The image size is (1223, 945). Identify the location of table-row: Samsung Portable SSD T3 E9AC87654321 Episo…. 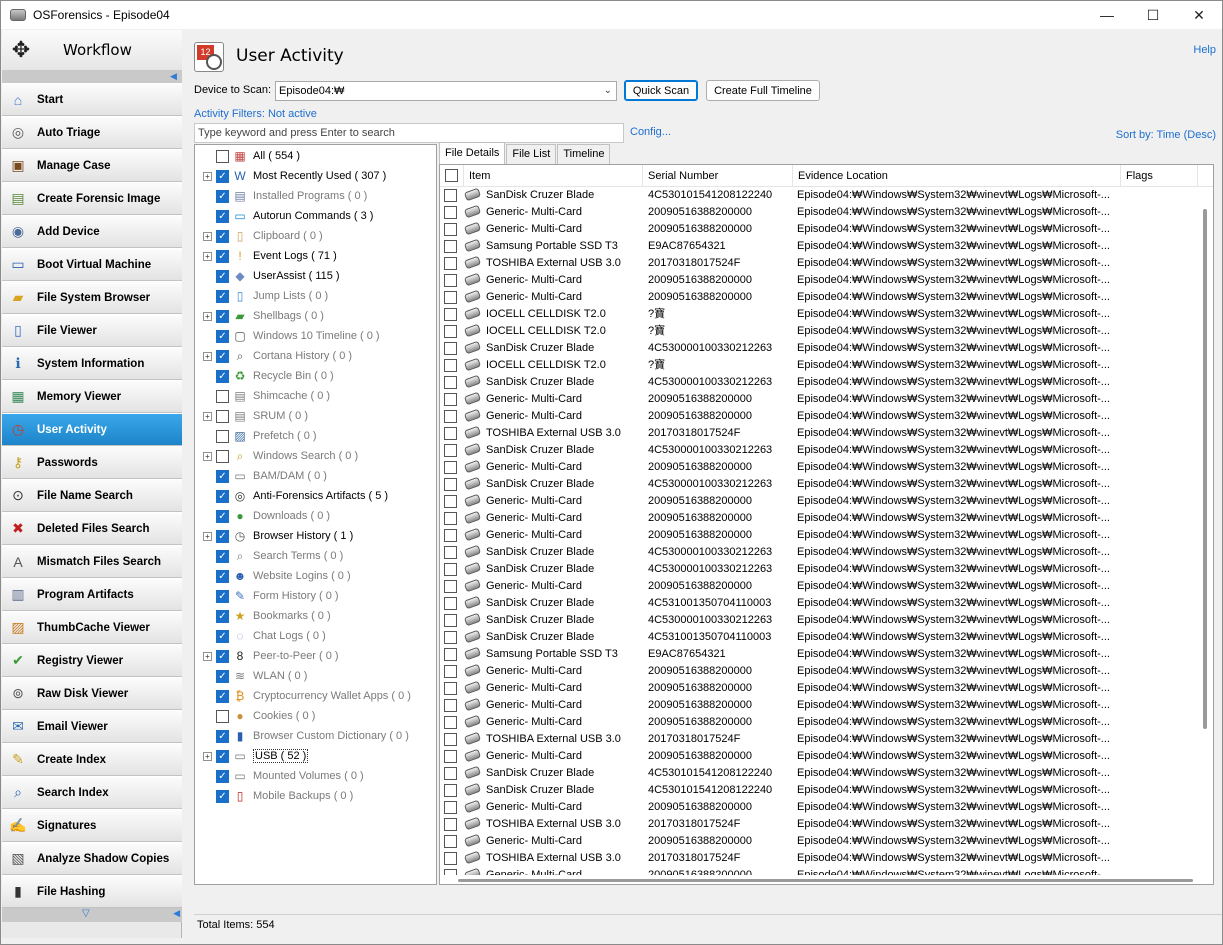
(819, 246).